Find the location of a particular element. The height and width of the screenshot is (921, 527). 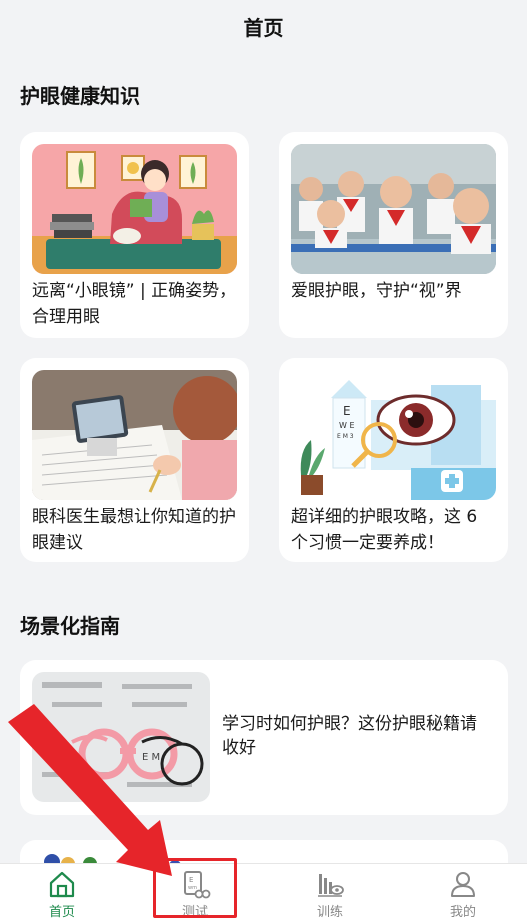

tab-mine: 我的 is located at coordinates (463, 892).